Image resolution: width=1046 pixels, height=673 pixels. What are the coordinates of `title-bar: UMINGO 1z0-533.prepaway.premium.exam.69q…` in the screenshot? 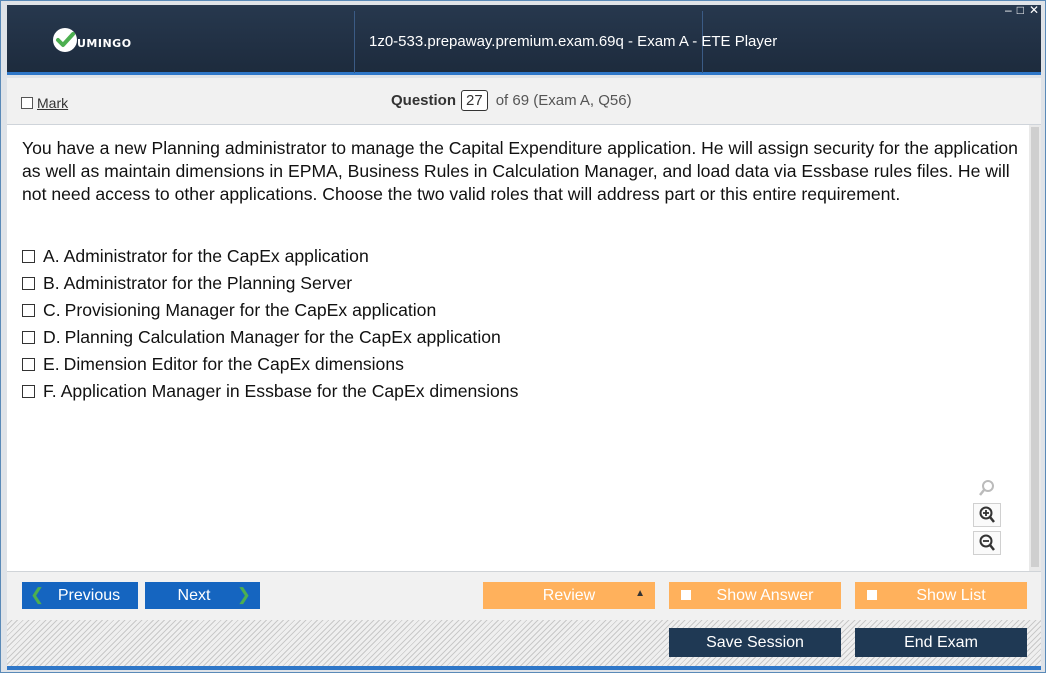 It's located at (524, 40).